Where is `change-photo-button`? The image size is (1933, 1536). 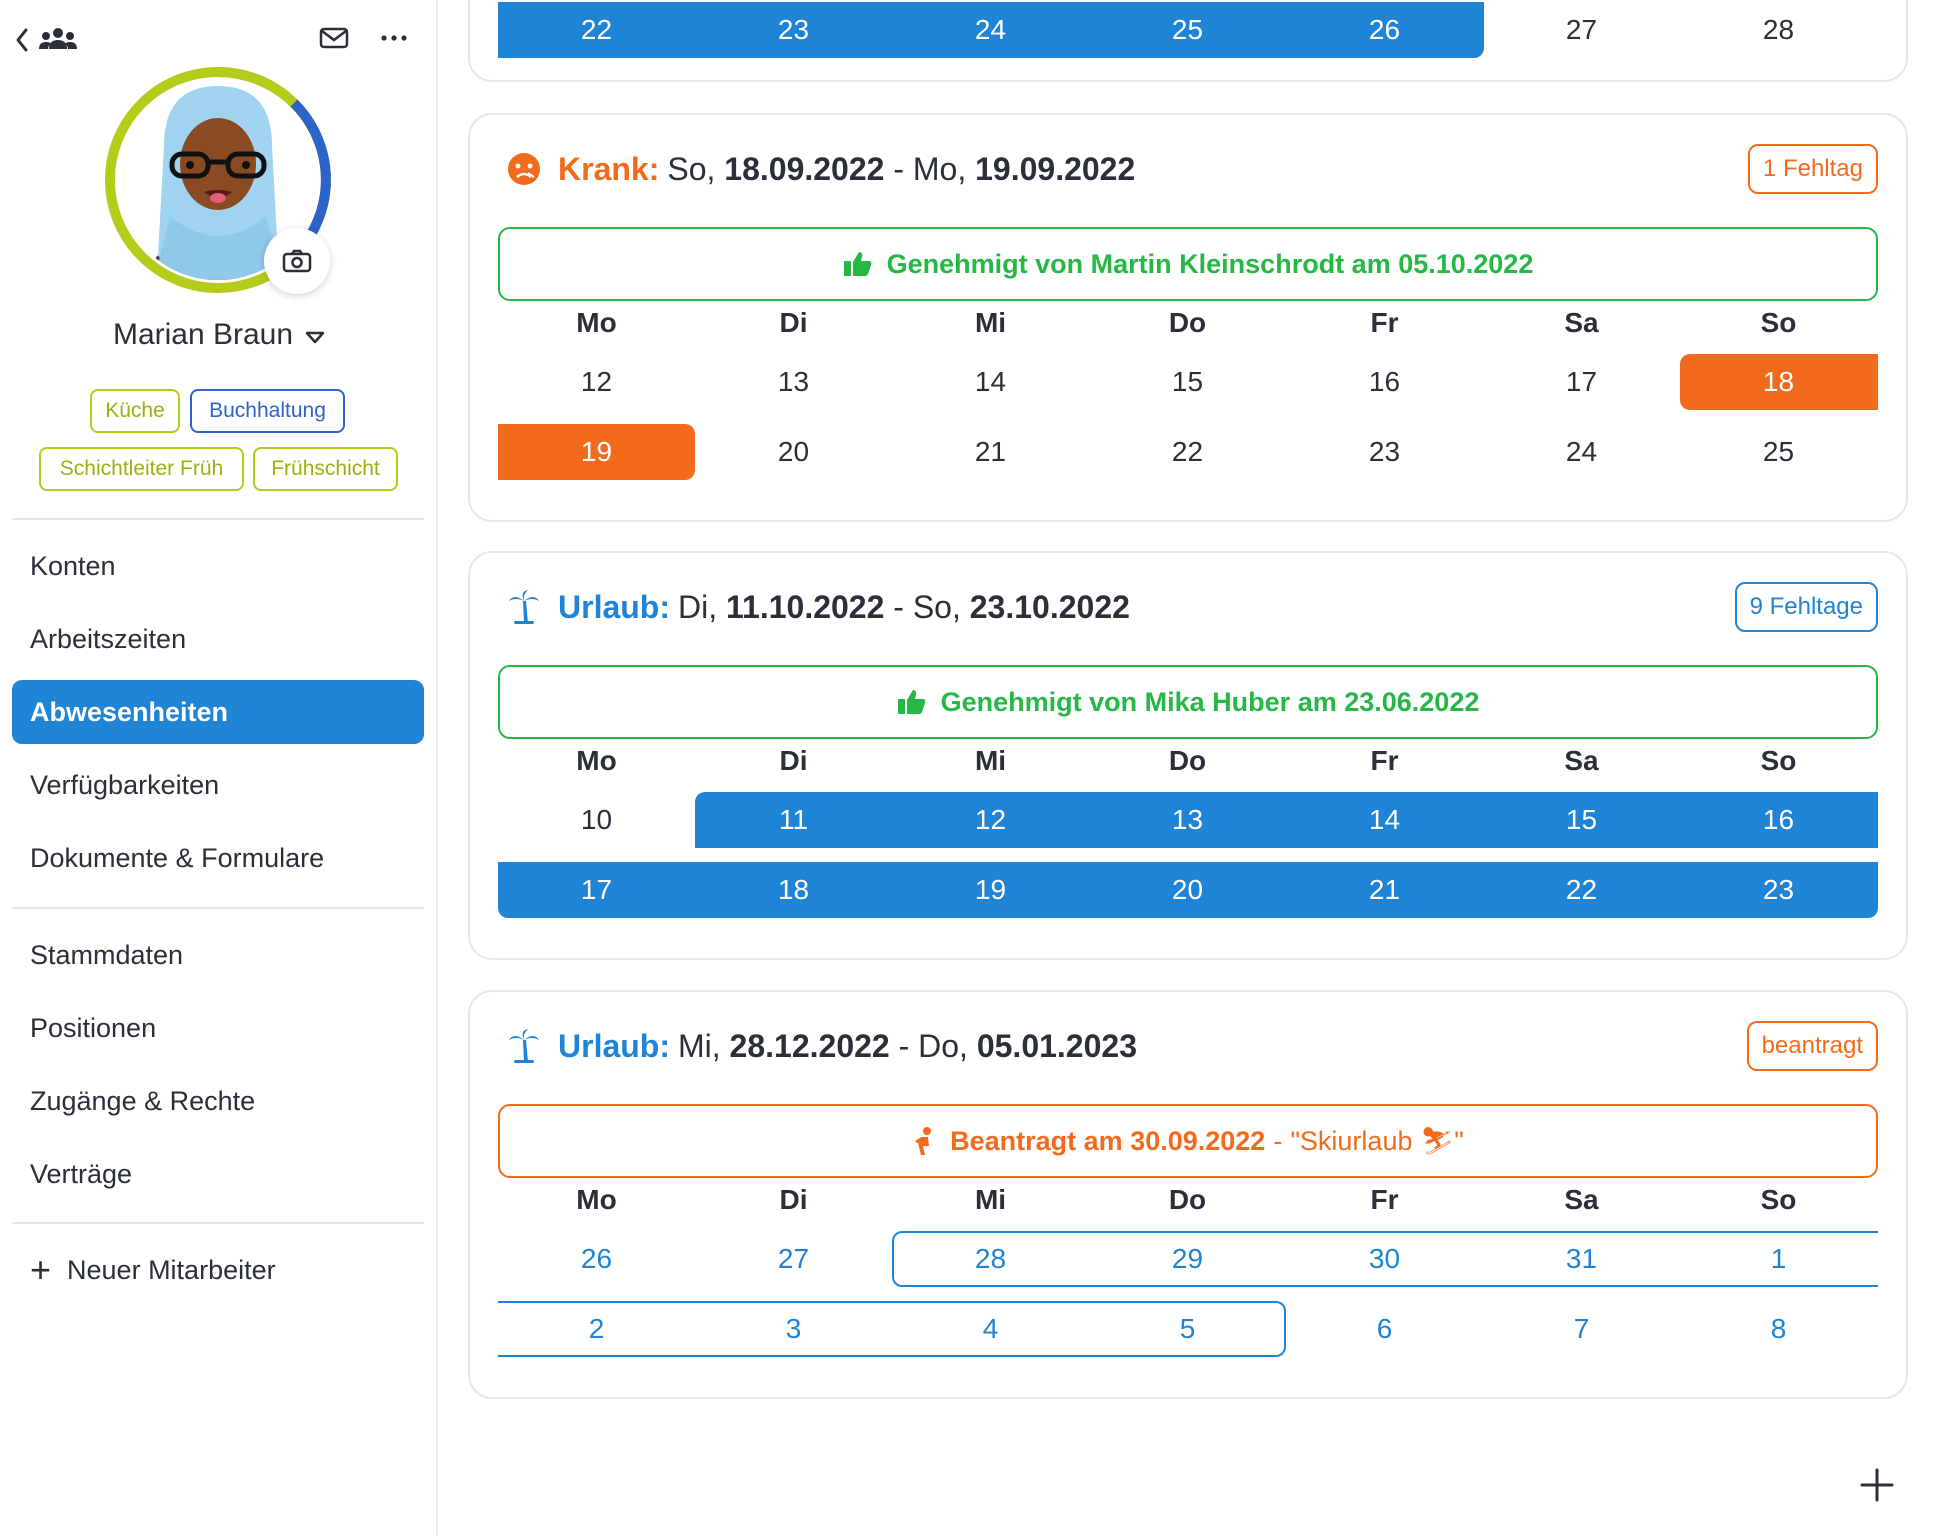
change-photo-button is located at coordinates (297, 261).